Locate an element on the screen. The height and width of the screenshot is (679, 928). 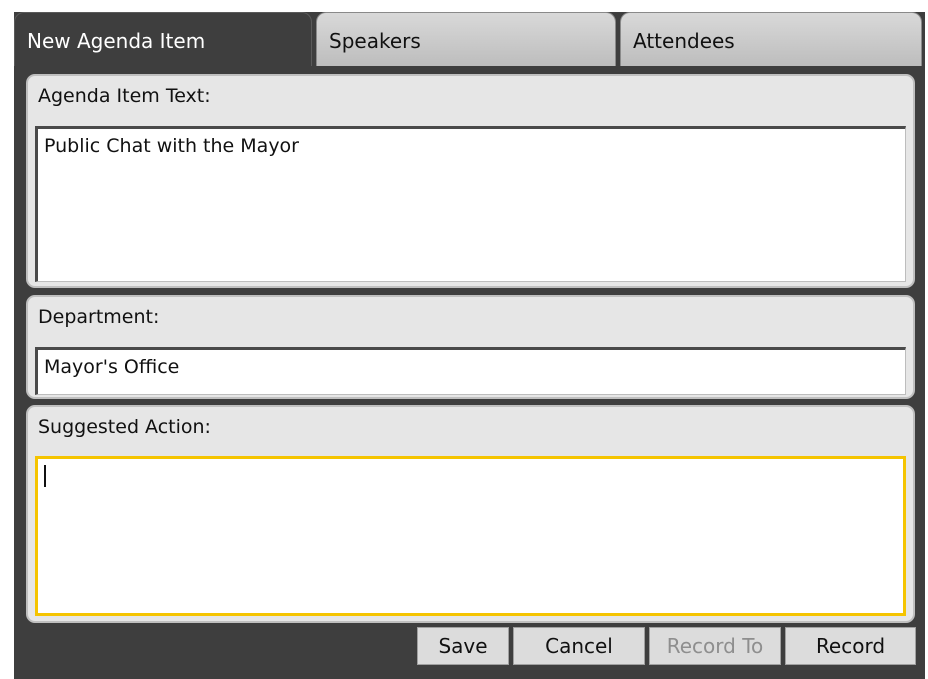
save-button: Save is located at coordinates (463, 646).